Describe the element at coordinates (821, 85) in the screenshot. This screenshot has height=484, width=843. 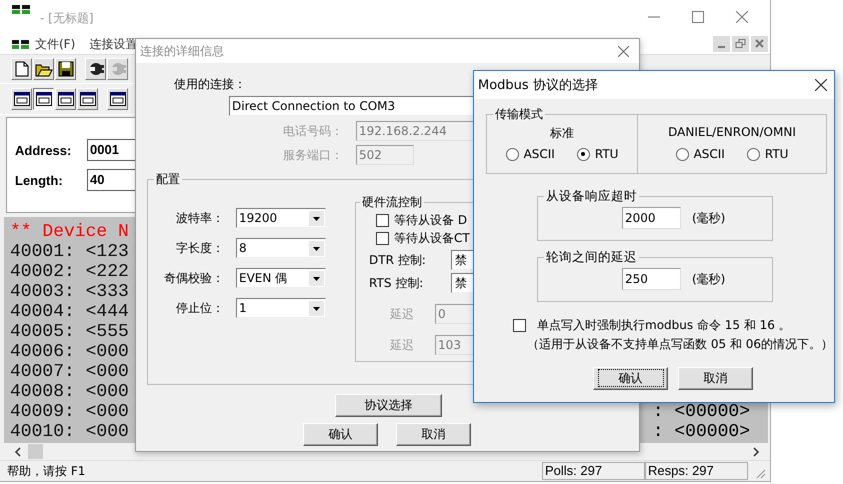
I see `close-icon` at that location.